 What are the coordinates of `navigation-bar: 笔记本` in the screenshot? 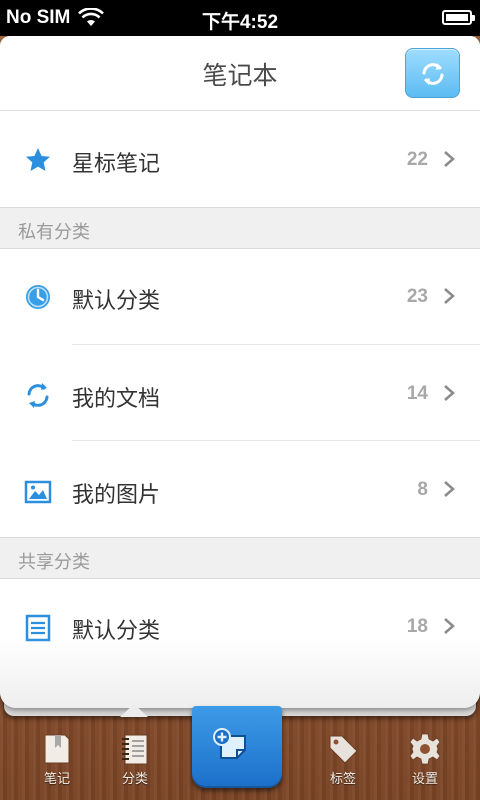 It's located at (240, 73).